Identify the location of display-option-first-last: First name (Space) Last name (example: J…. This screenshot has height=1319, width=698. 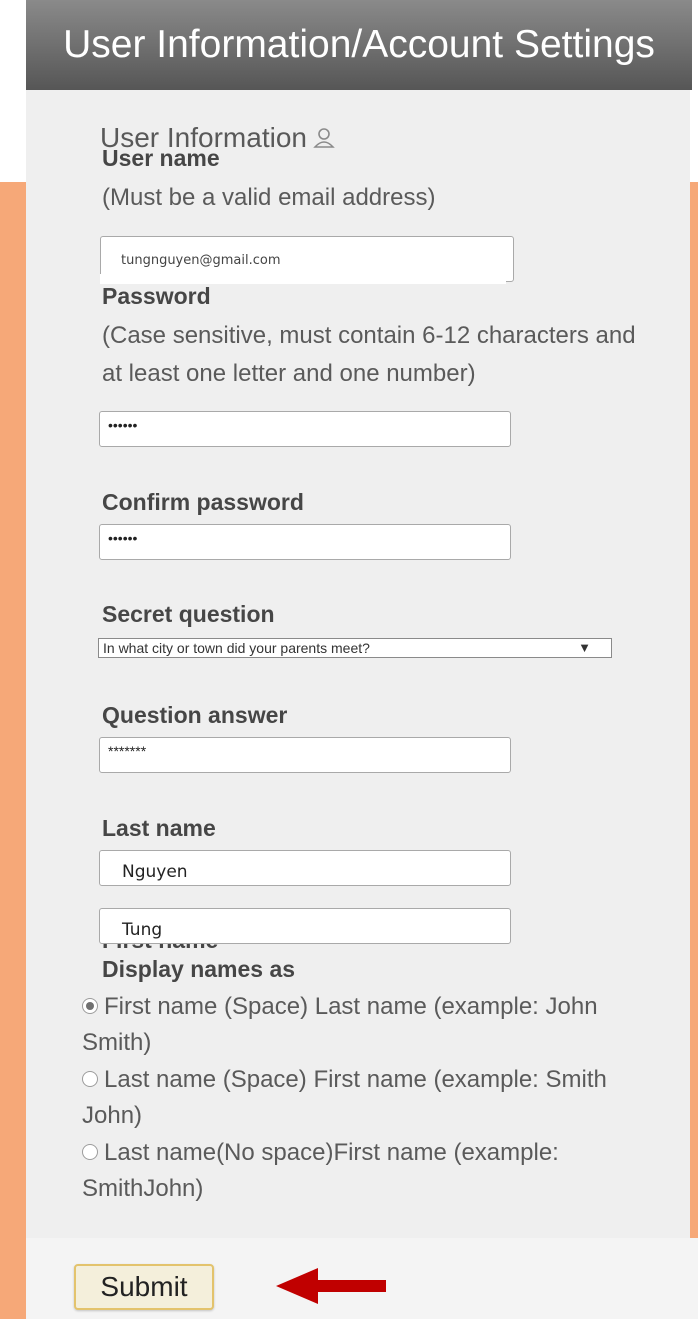
(362, 1025).